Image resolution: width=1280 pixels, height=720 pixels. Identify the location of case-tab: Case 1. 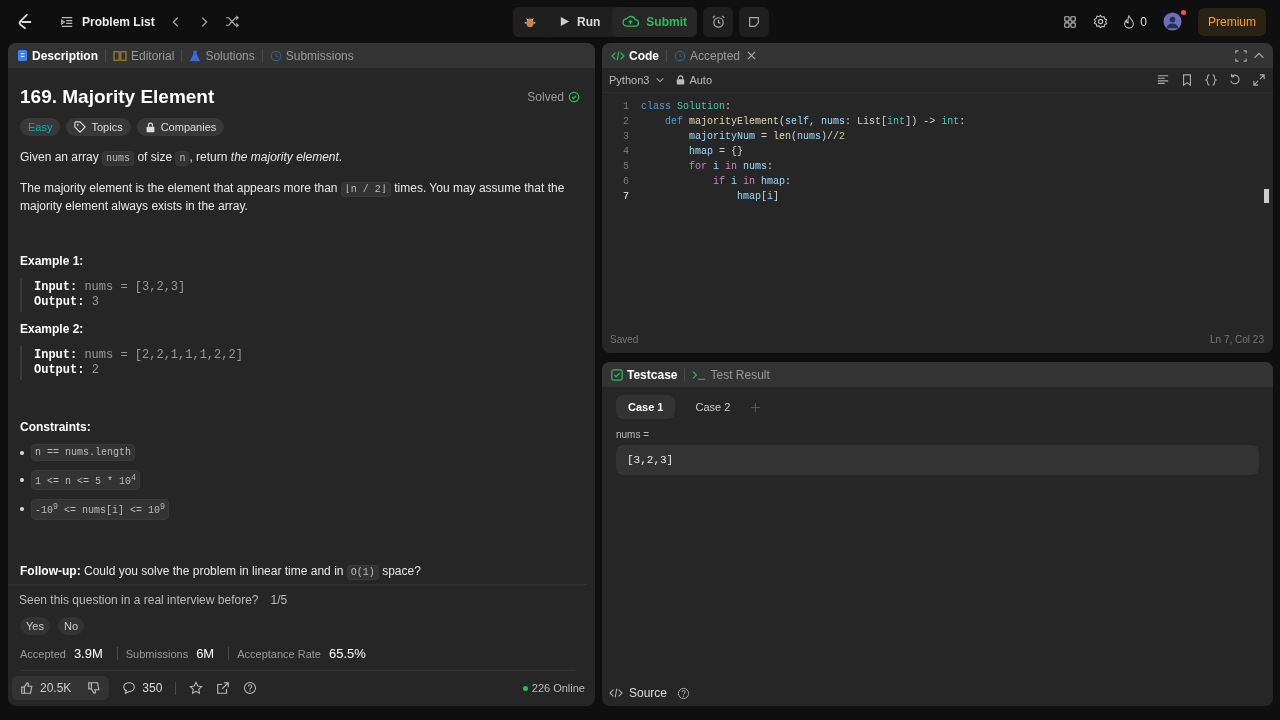
(646, 407).